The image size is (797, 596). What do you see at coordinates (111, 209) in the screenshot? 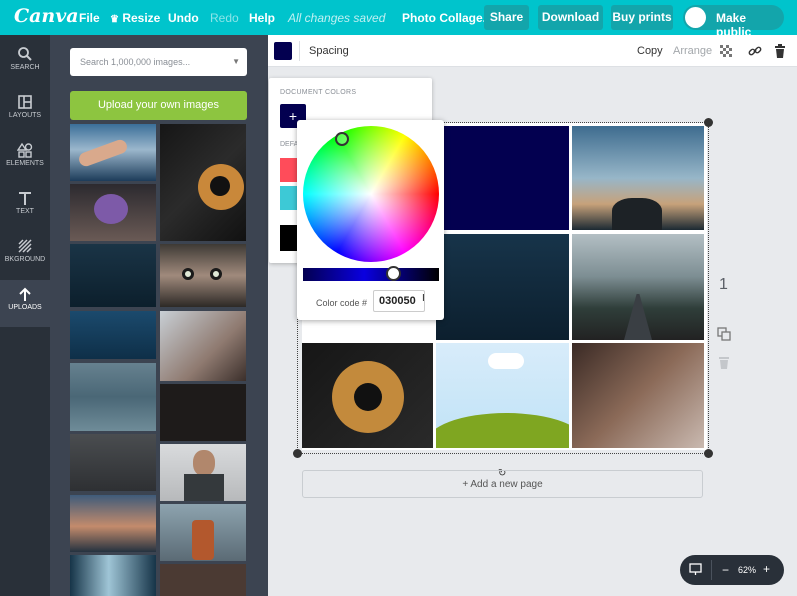
I see `lilac-shape` at bounding box center [111, 209].